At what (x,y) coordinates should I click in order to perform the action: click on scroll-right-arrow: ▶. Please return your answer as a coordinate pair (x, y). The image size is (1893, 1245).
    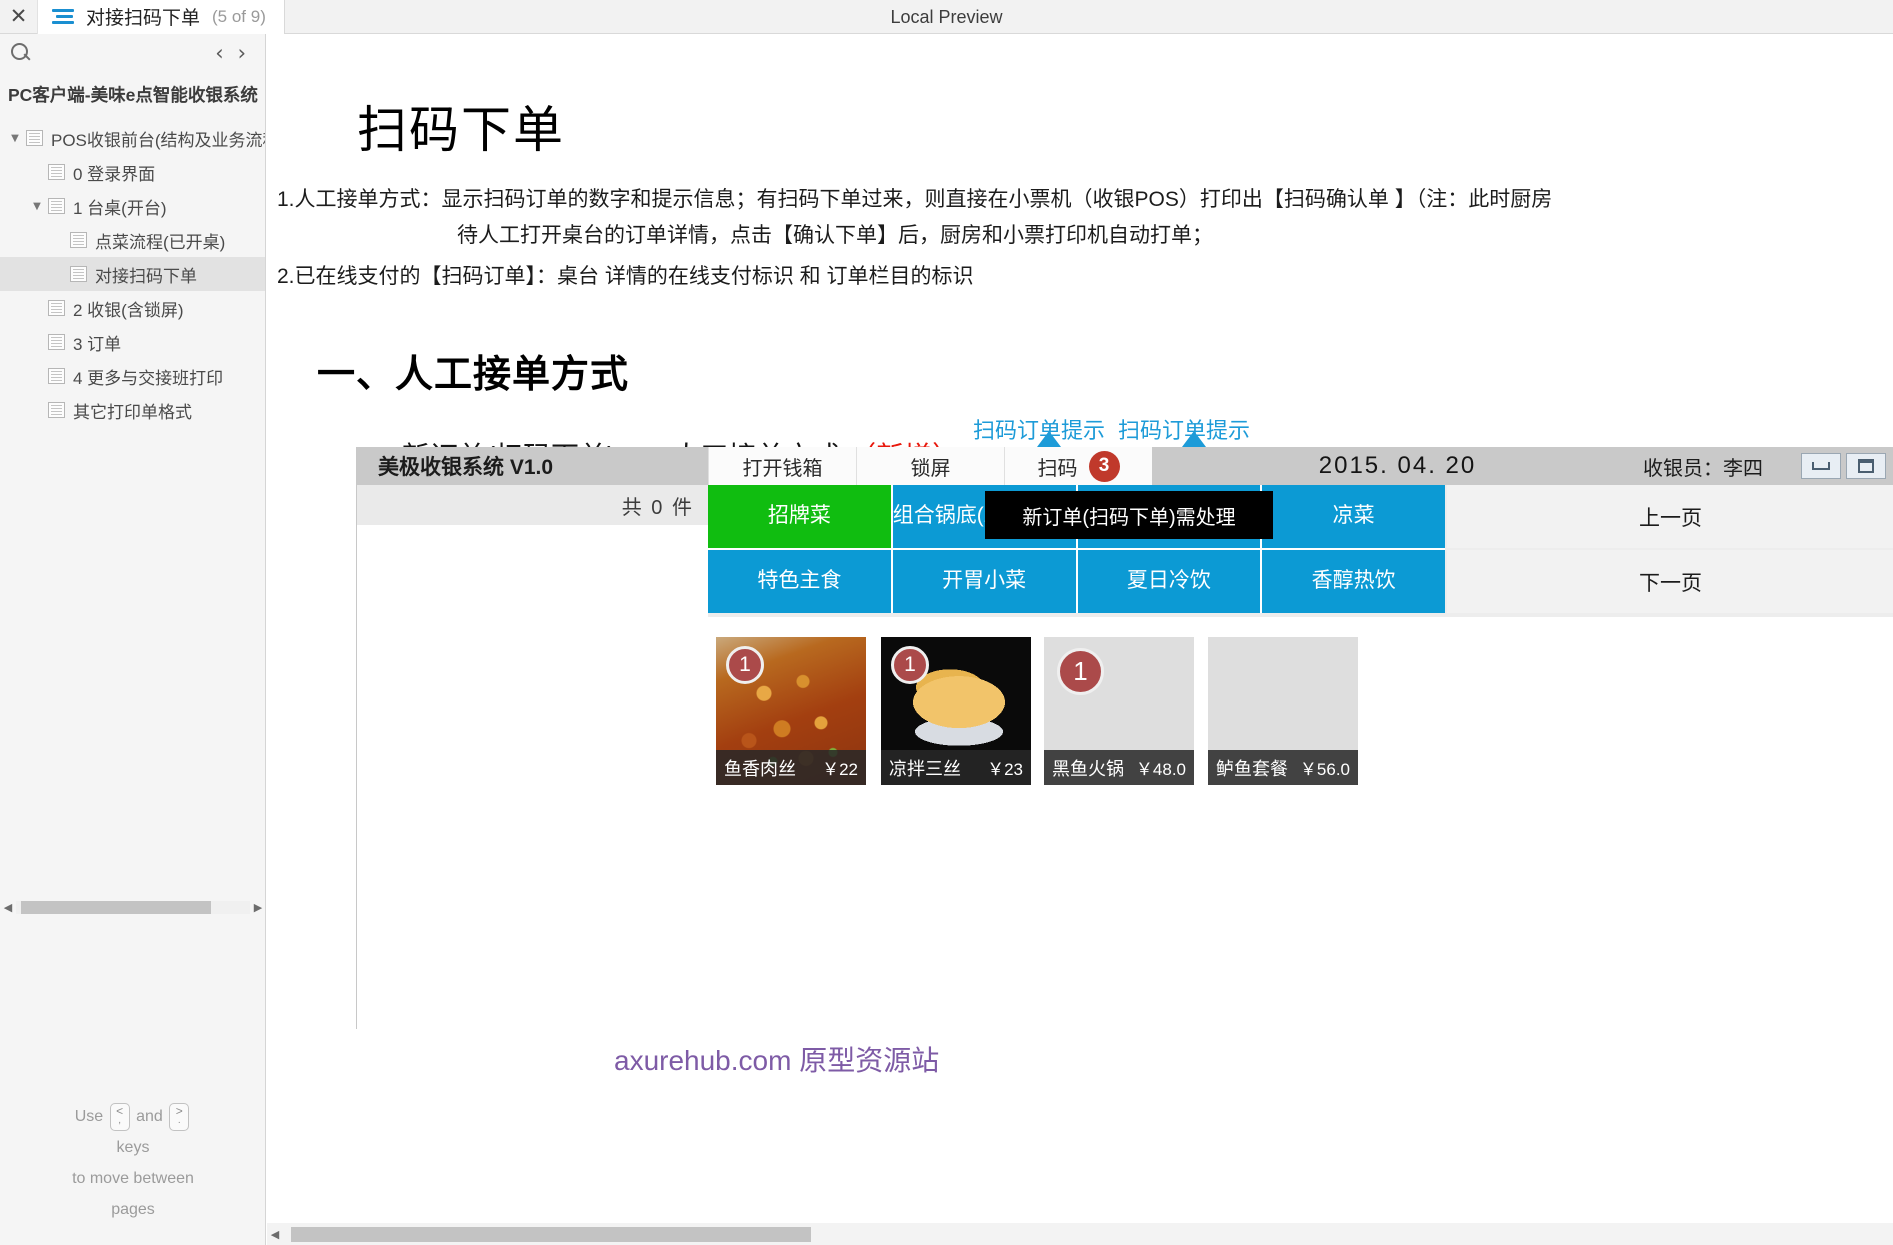
    Looking at the image, I should click on (257, 907).